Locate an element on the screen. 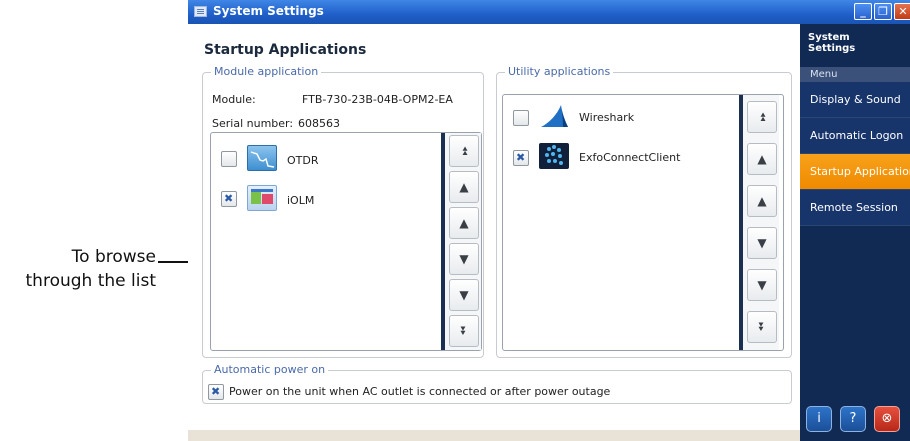  info-button: i is located at coordinates (819, 419).